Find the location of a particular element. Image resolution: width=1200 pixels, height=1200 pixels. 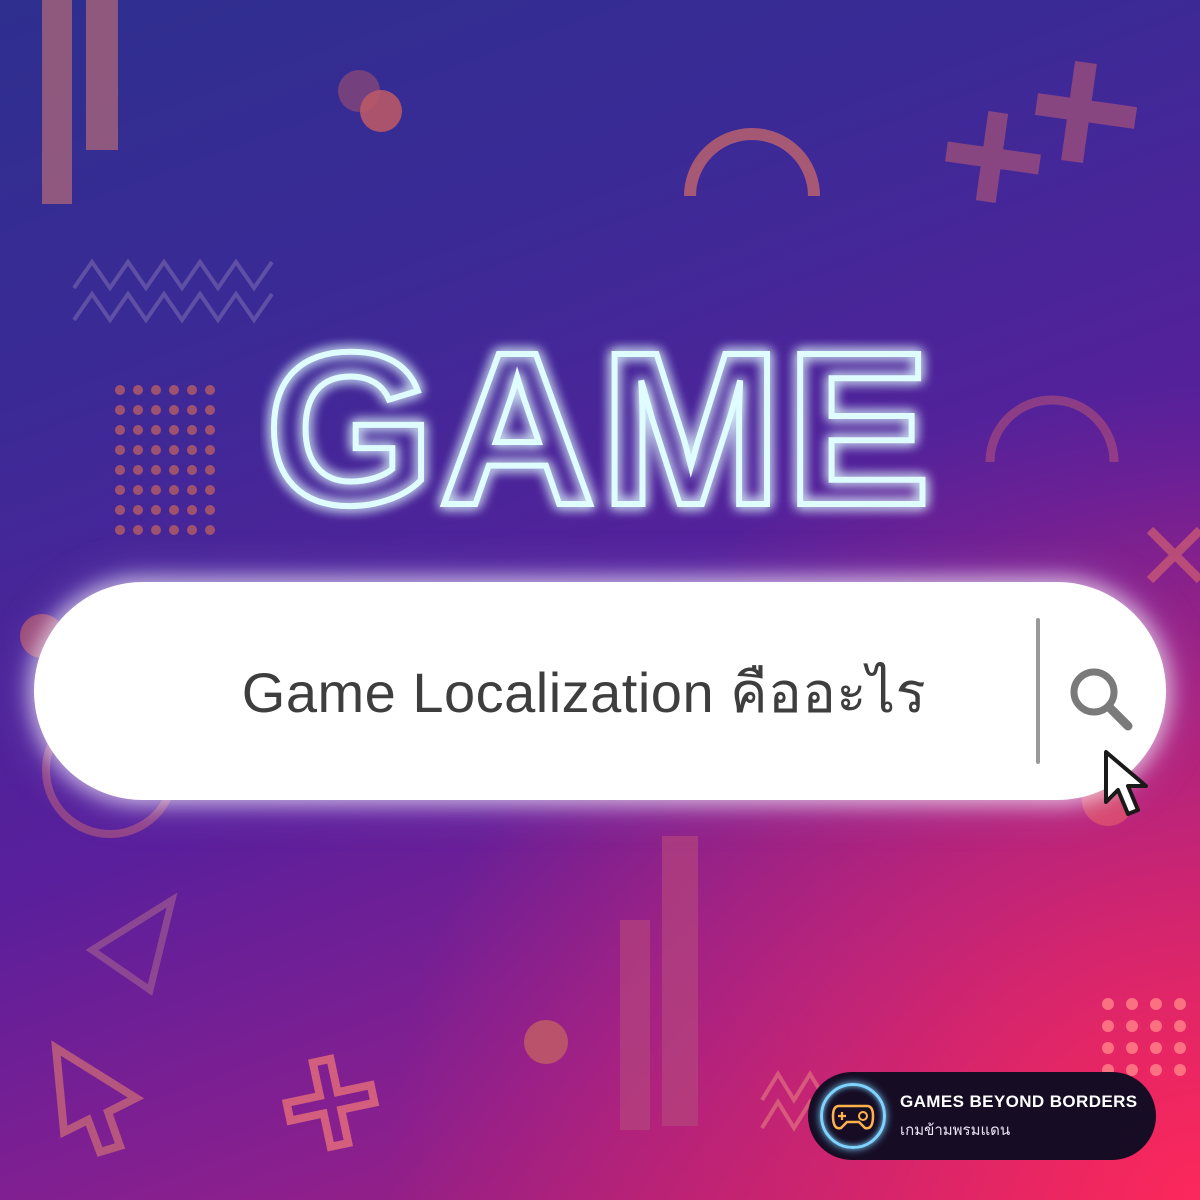

neon-headline: GAME is located at coordinates (600, 429).